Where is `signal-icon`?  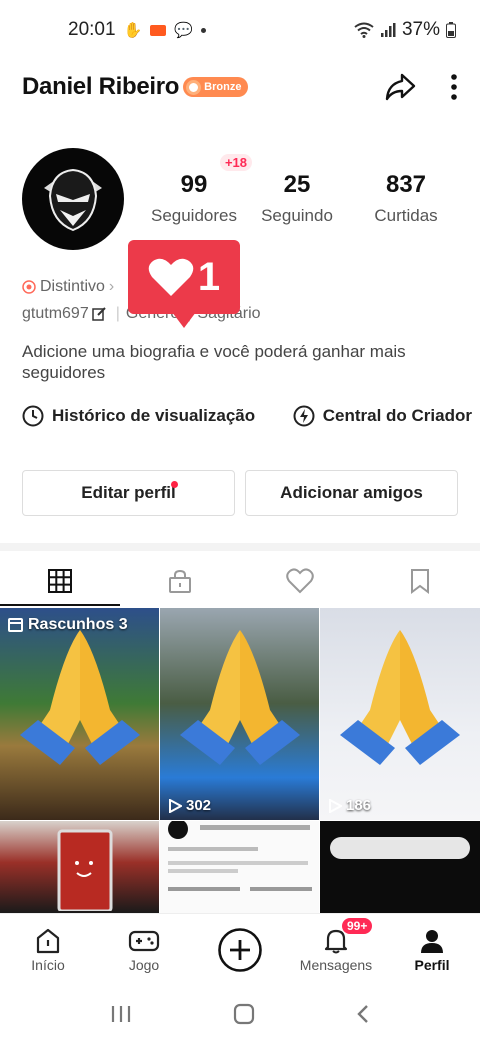 signal-icon is located at coordinates (388, 30).